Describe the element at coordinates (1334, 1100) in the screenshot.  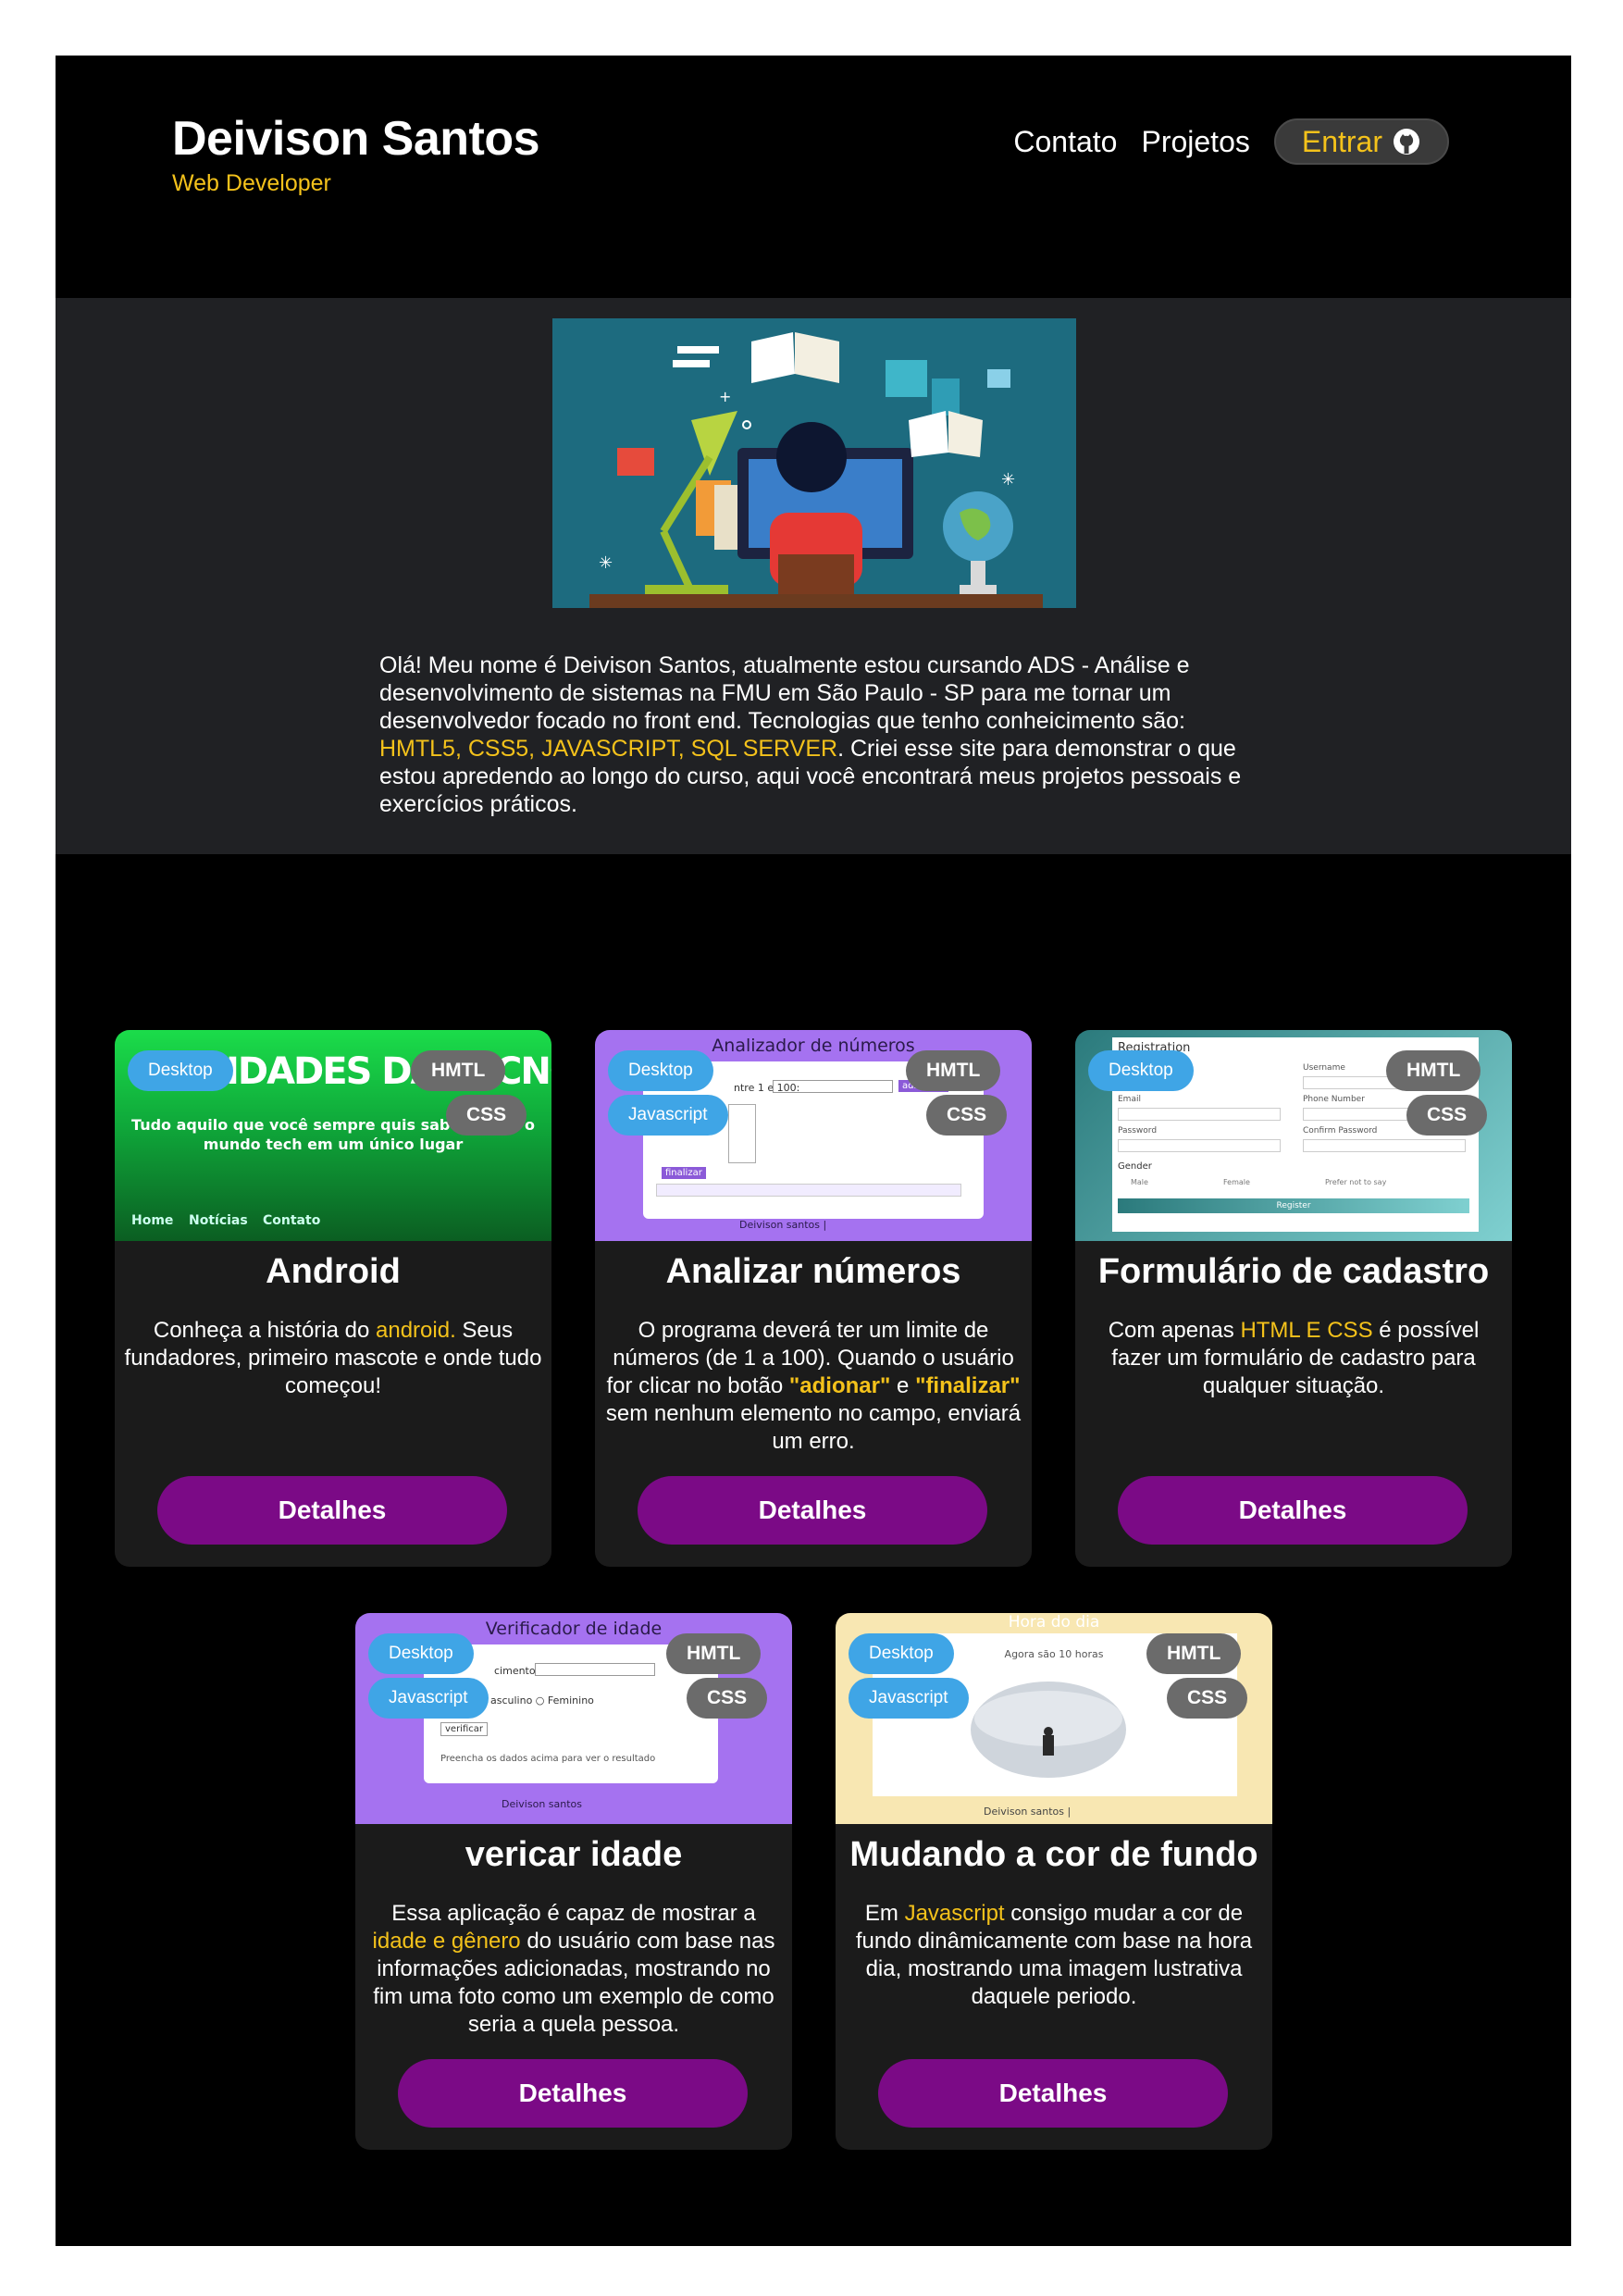
I see `preview-field-phone: Phone Number` at that location.